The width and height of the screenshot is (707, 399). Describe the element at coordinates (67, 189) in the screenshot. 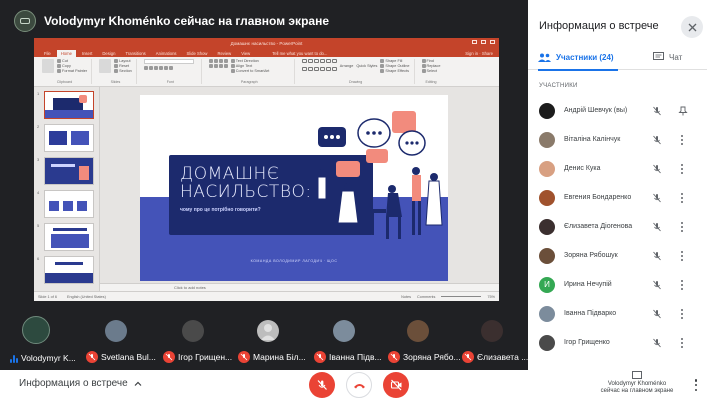

I see `slide-thumbnails: 1 2 3 4 5 6` at that location.